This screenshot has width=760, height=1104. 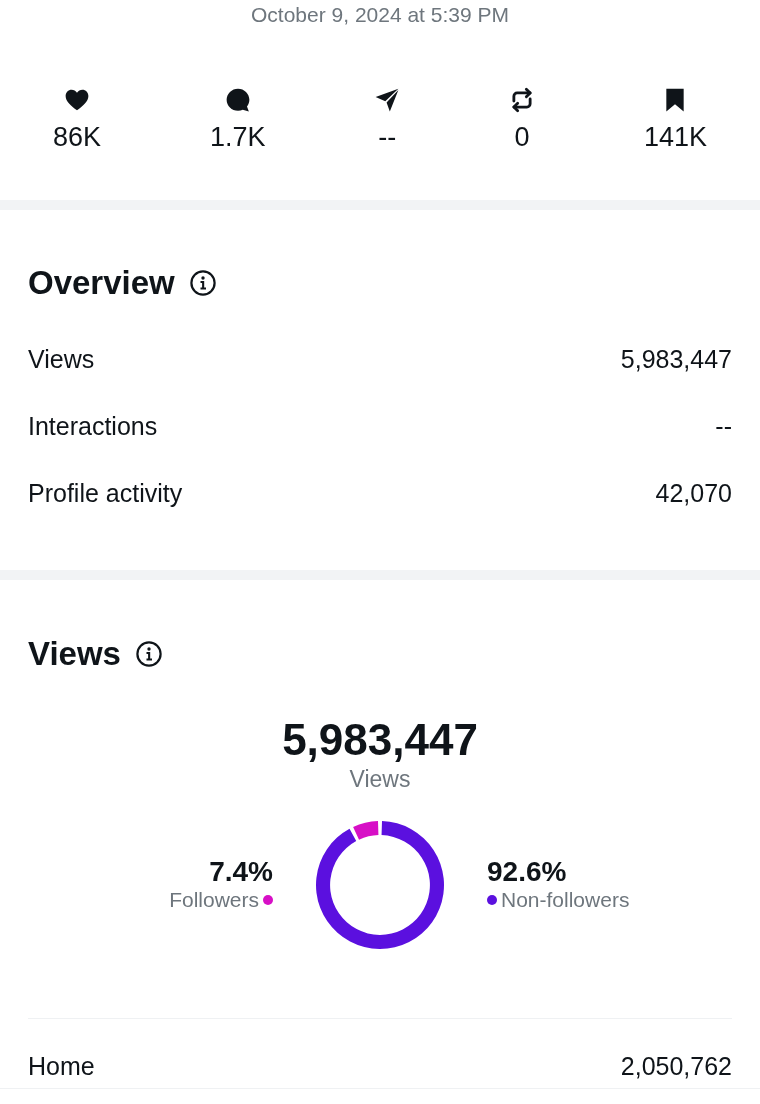 What do you see at coordinates (105, 493) in the screenshot?
I see `metric-label: Profile activity` at bounding box center [105, 493].